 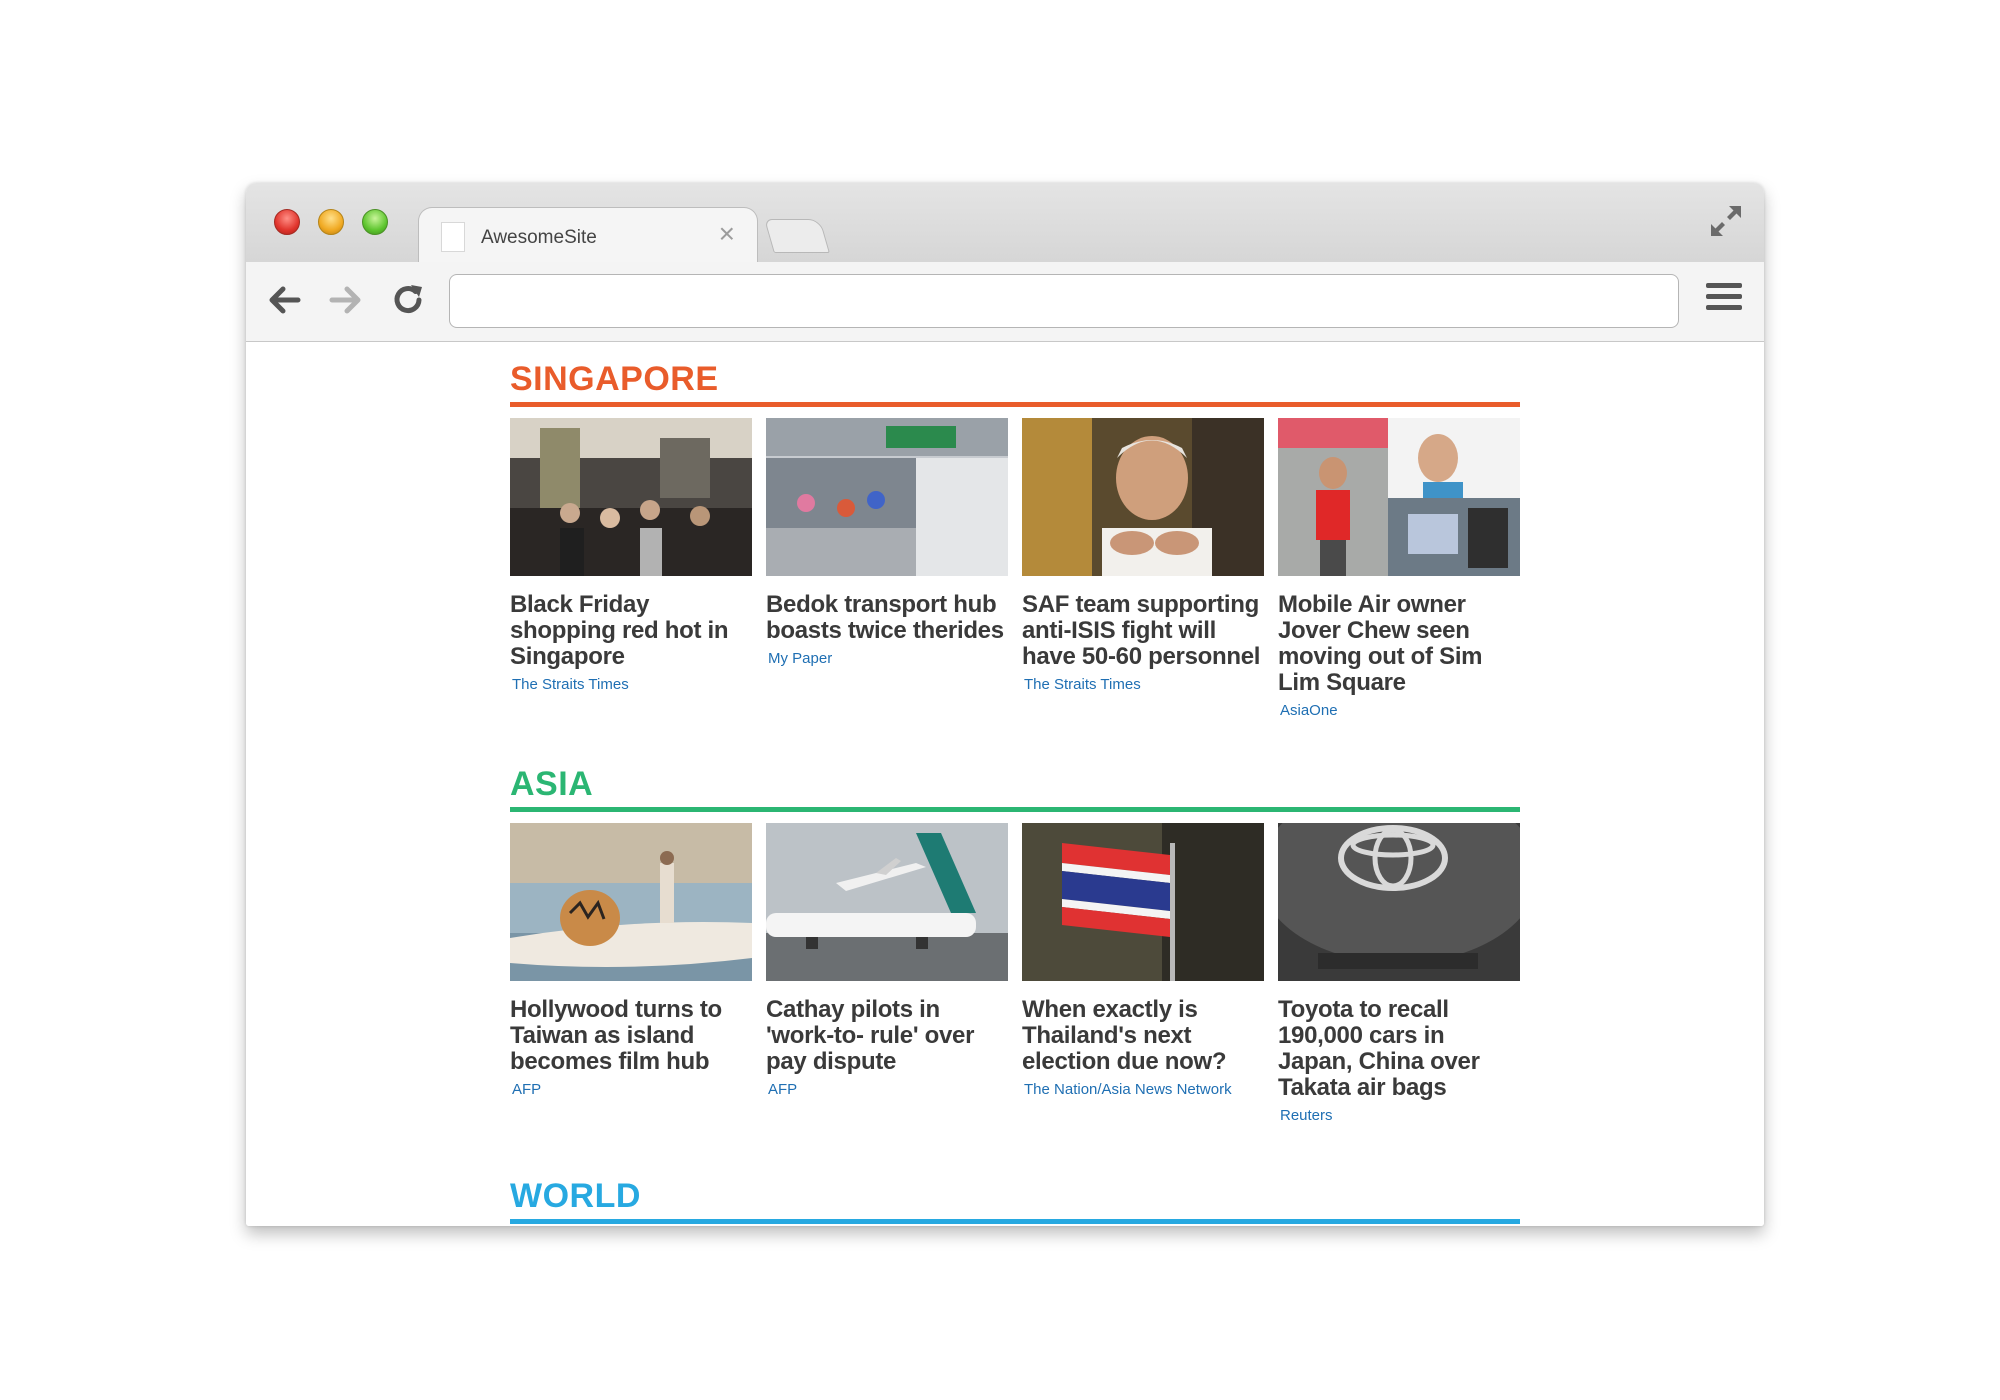 What do you see at coordinates (1064, 301) in the screenshot?
I see `address-bar` at bounding box center [1064, 301].